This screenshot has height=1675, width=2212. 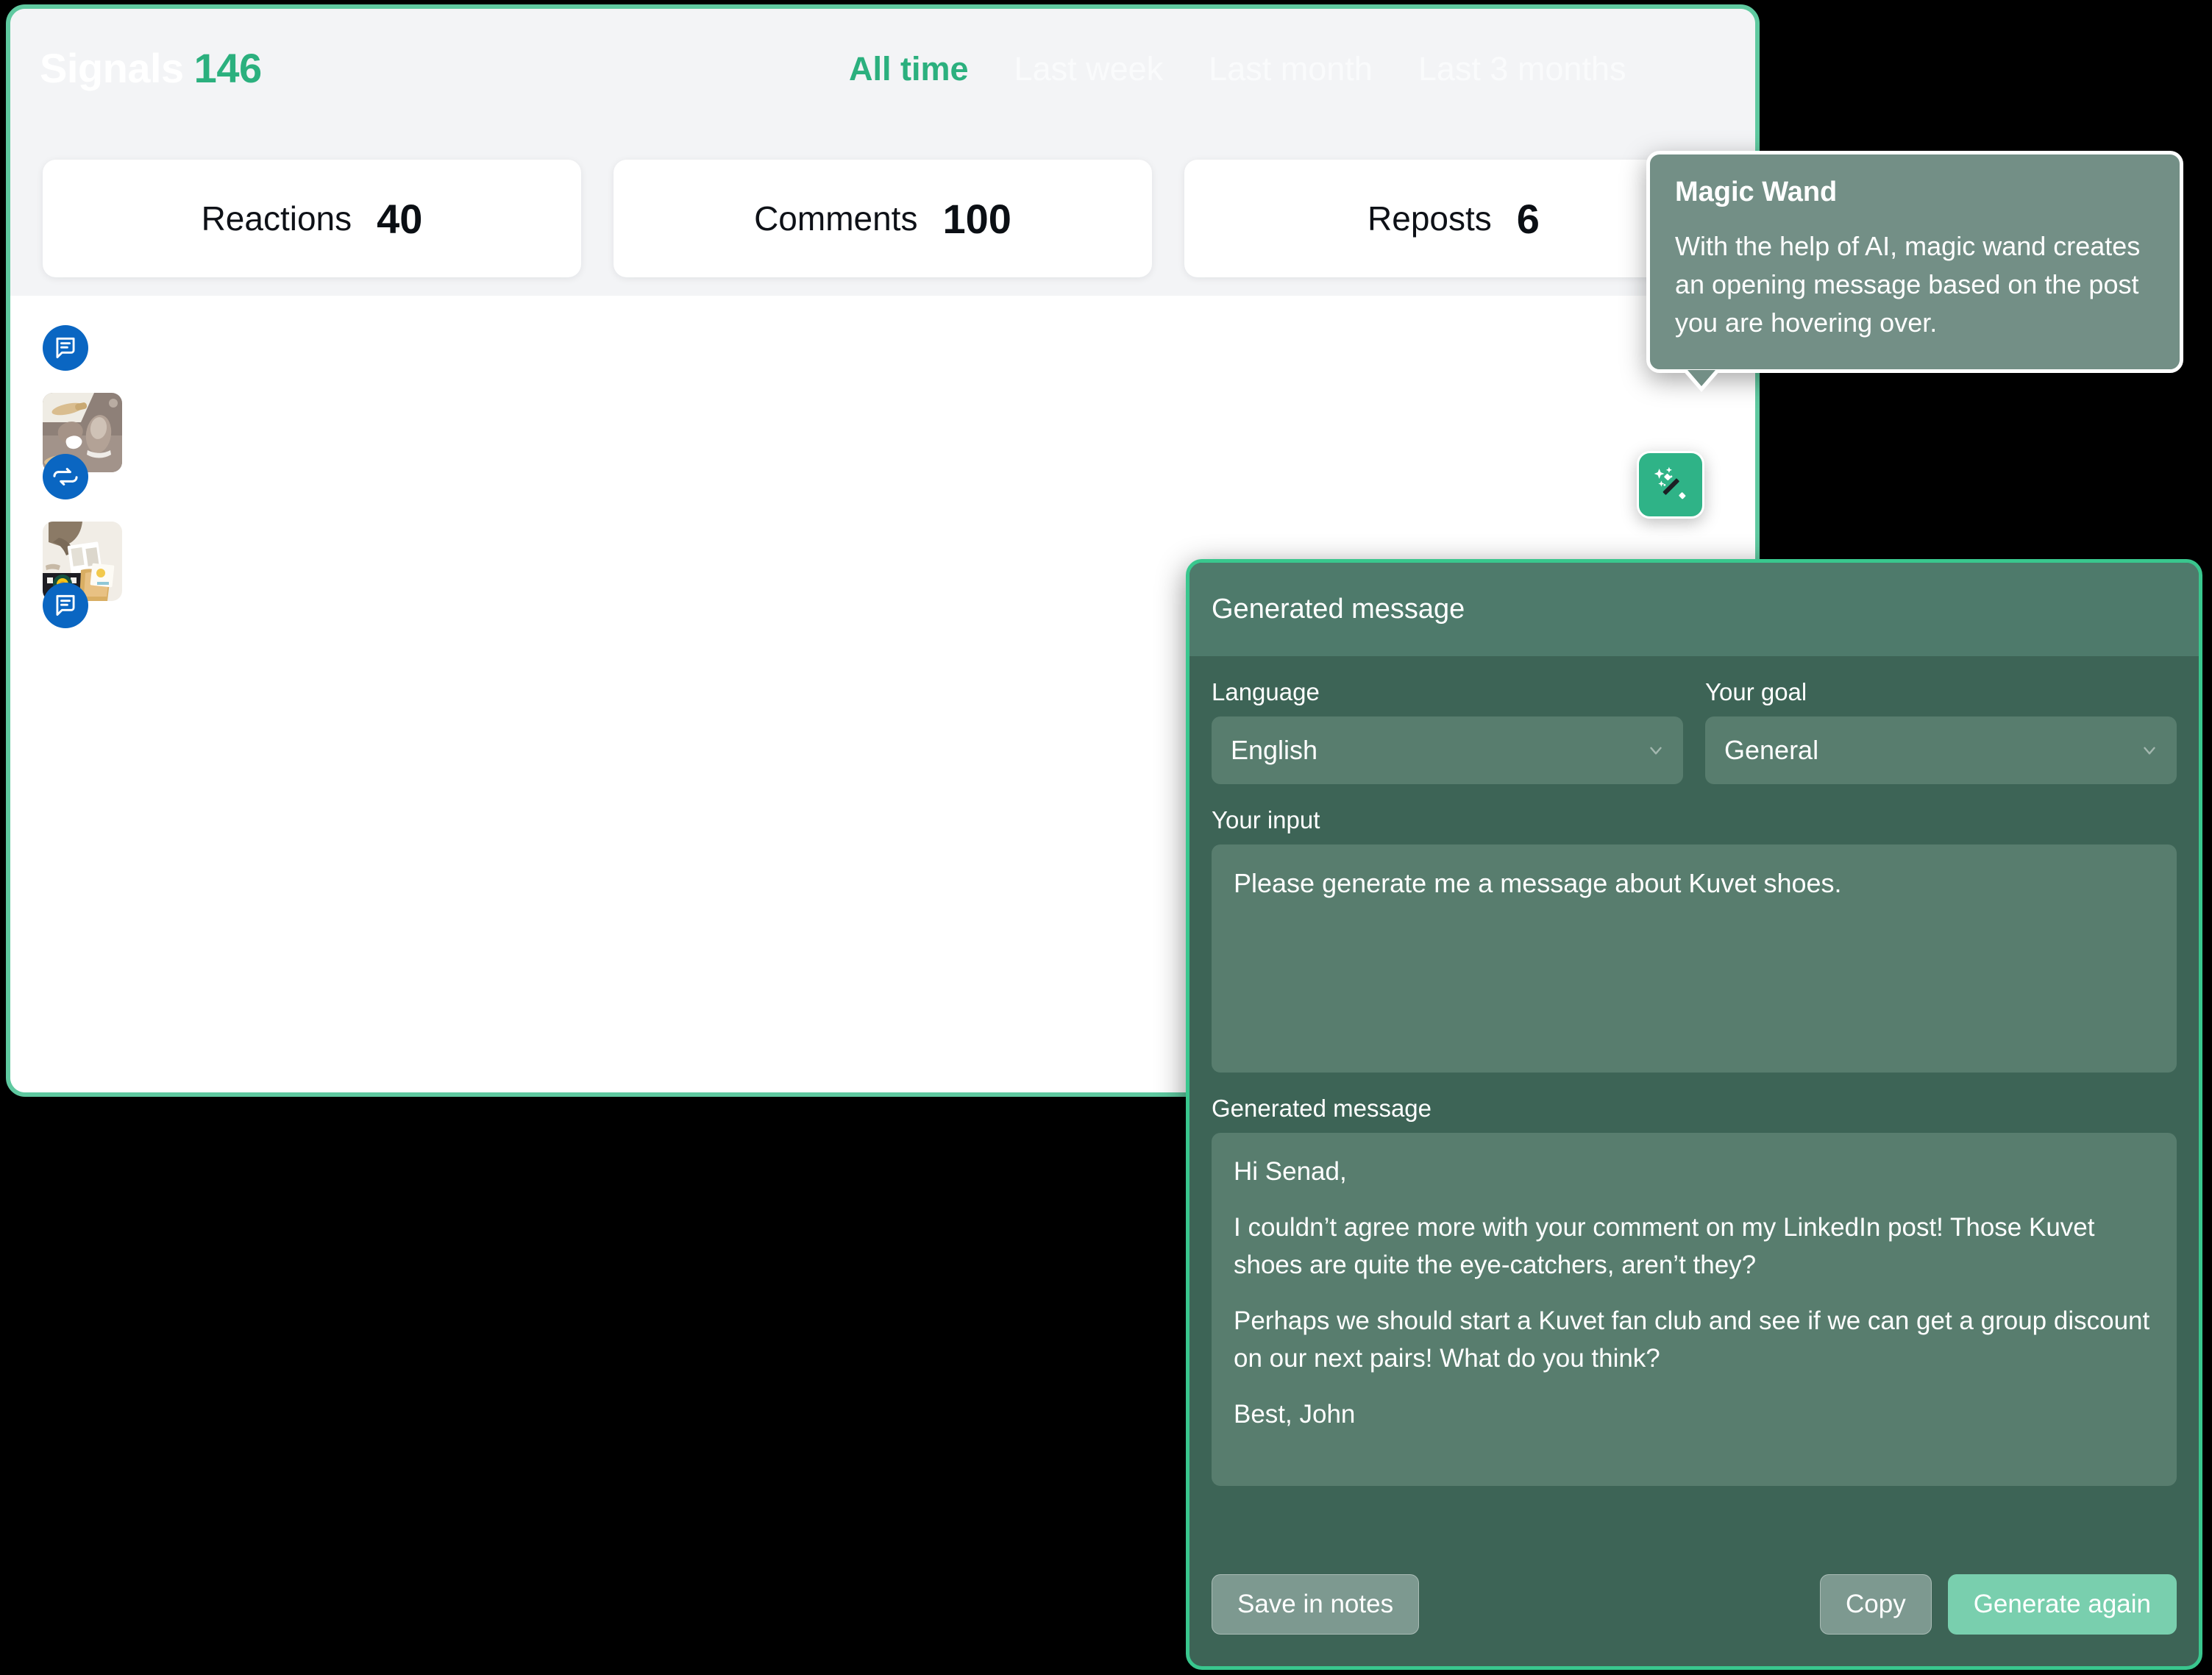 I want to click on stat-label: Reactions, so click(x=276, y=218).